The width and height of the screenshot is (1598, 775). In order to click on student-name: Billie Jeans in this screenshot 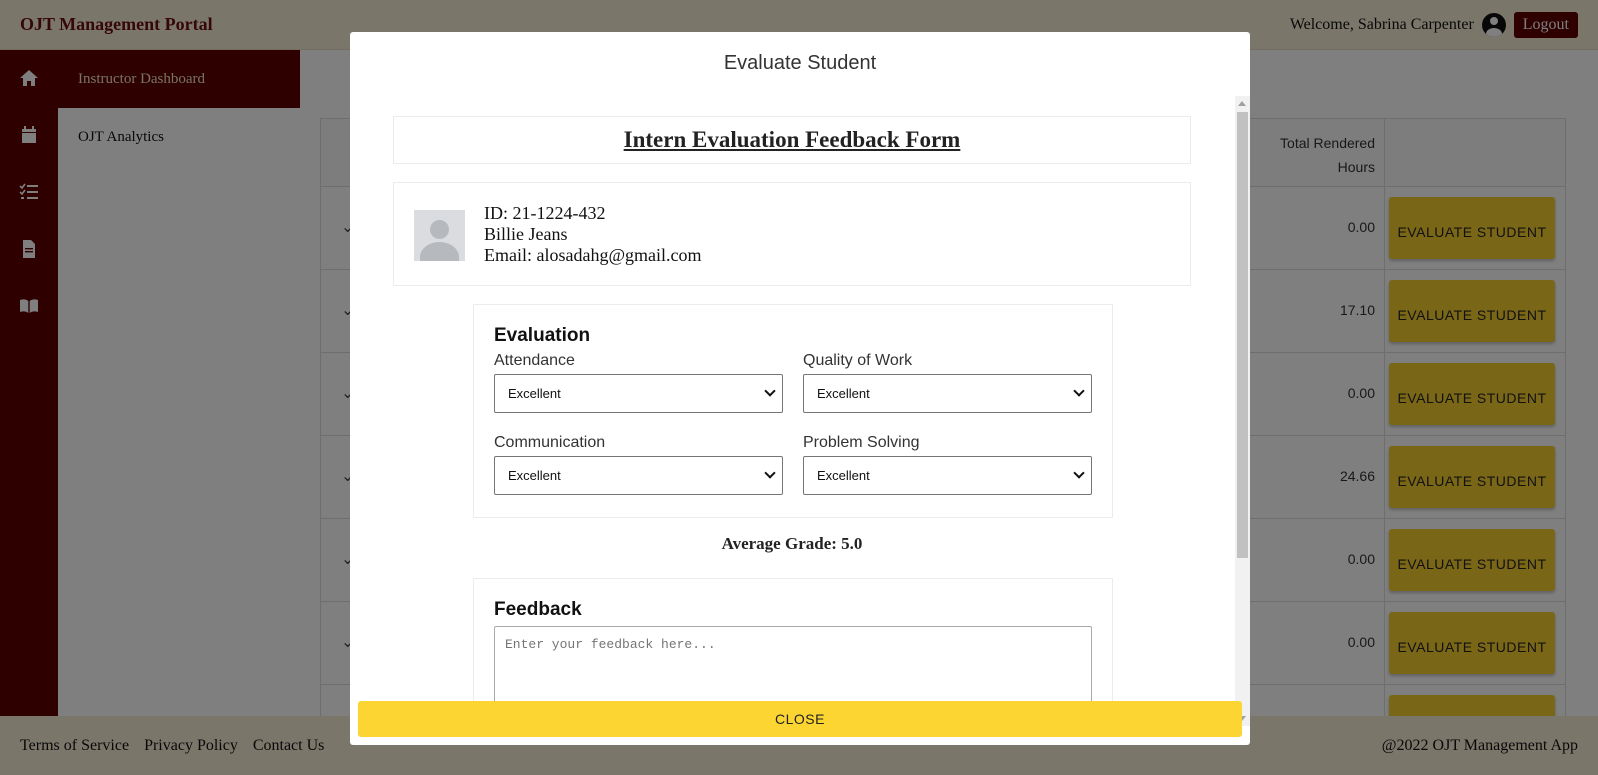, I will do `click(526, 234)`.